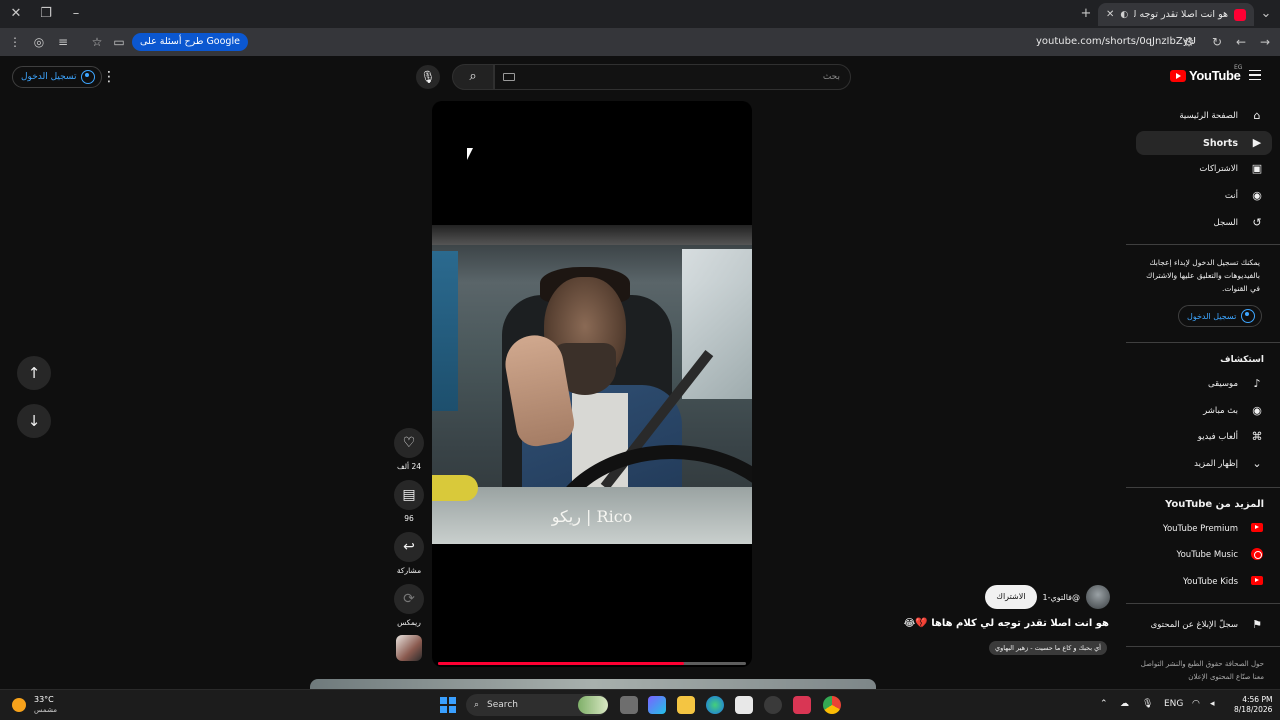 This screenshot has height=720, width=1280. What do you see at coordinates (409, 622) in the screenshot?
I see `remix-label: ريمكس` at bounding box center [409, 622].